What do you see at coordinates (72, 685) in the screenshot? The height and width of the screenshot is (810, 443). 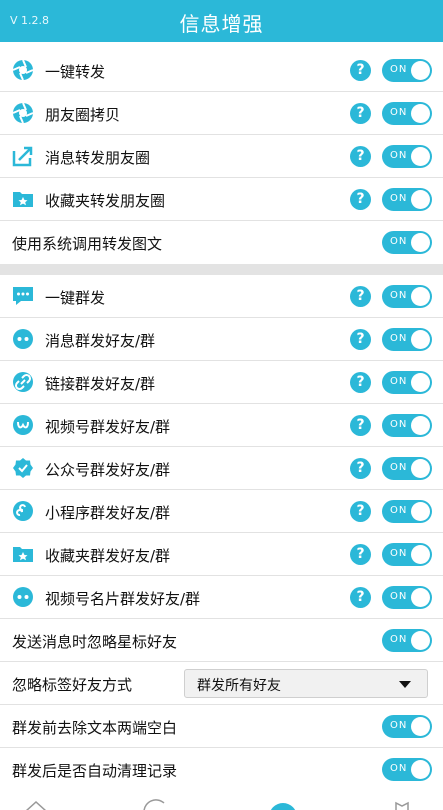 I see `setting-label: 忽略标签好友方式` at bounding box center [72, 685].